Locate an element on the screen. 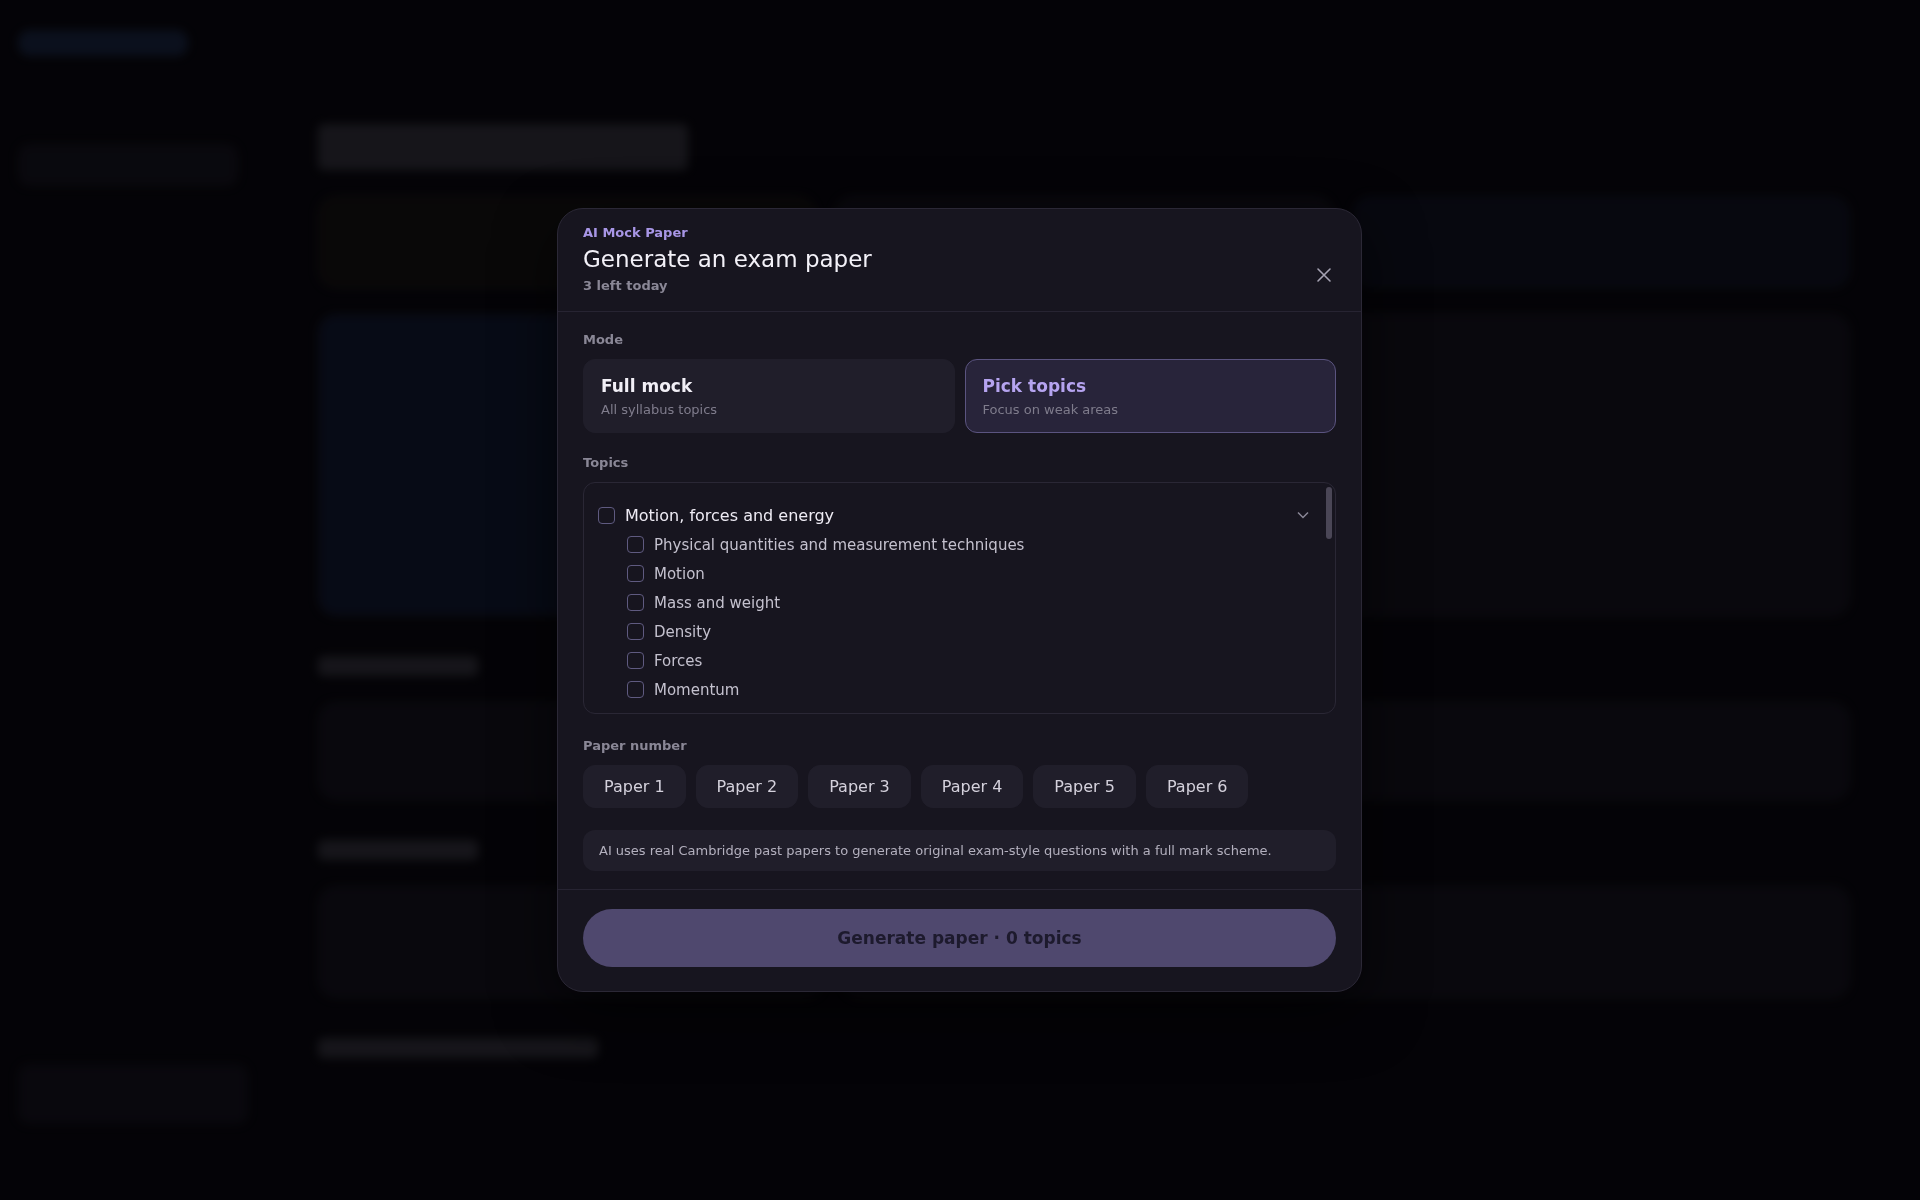 This screenshot has width=1920, height=1200. info-note: AI uses real Cambridge past papers to generate original exam-style questions with a full mark scheme. is located at coordinates (959, 850).